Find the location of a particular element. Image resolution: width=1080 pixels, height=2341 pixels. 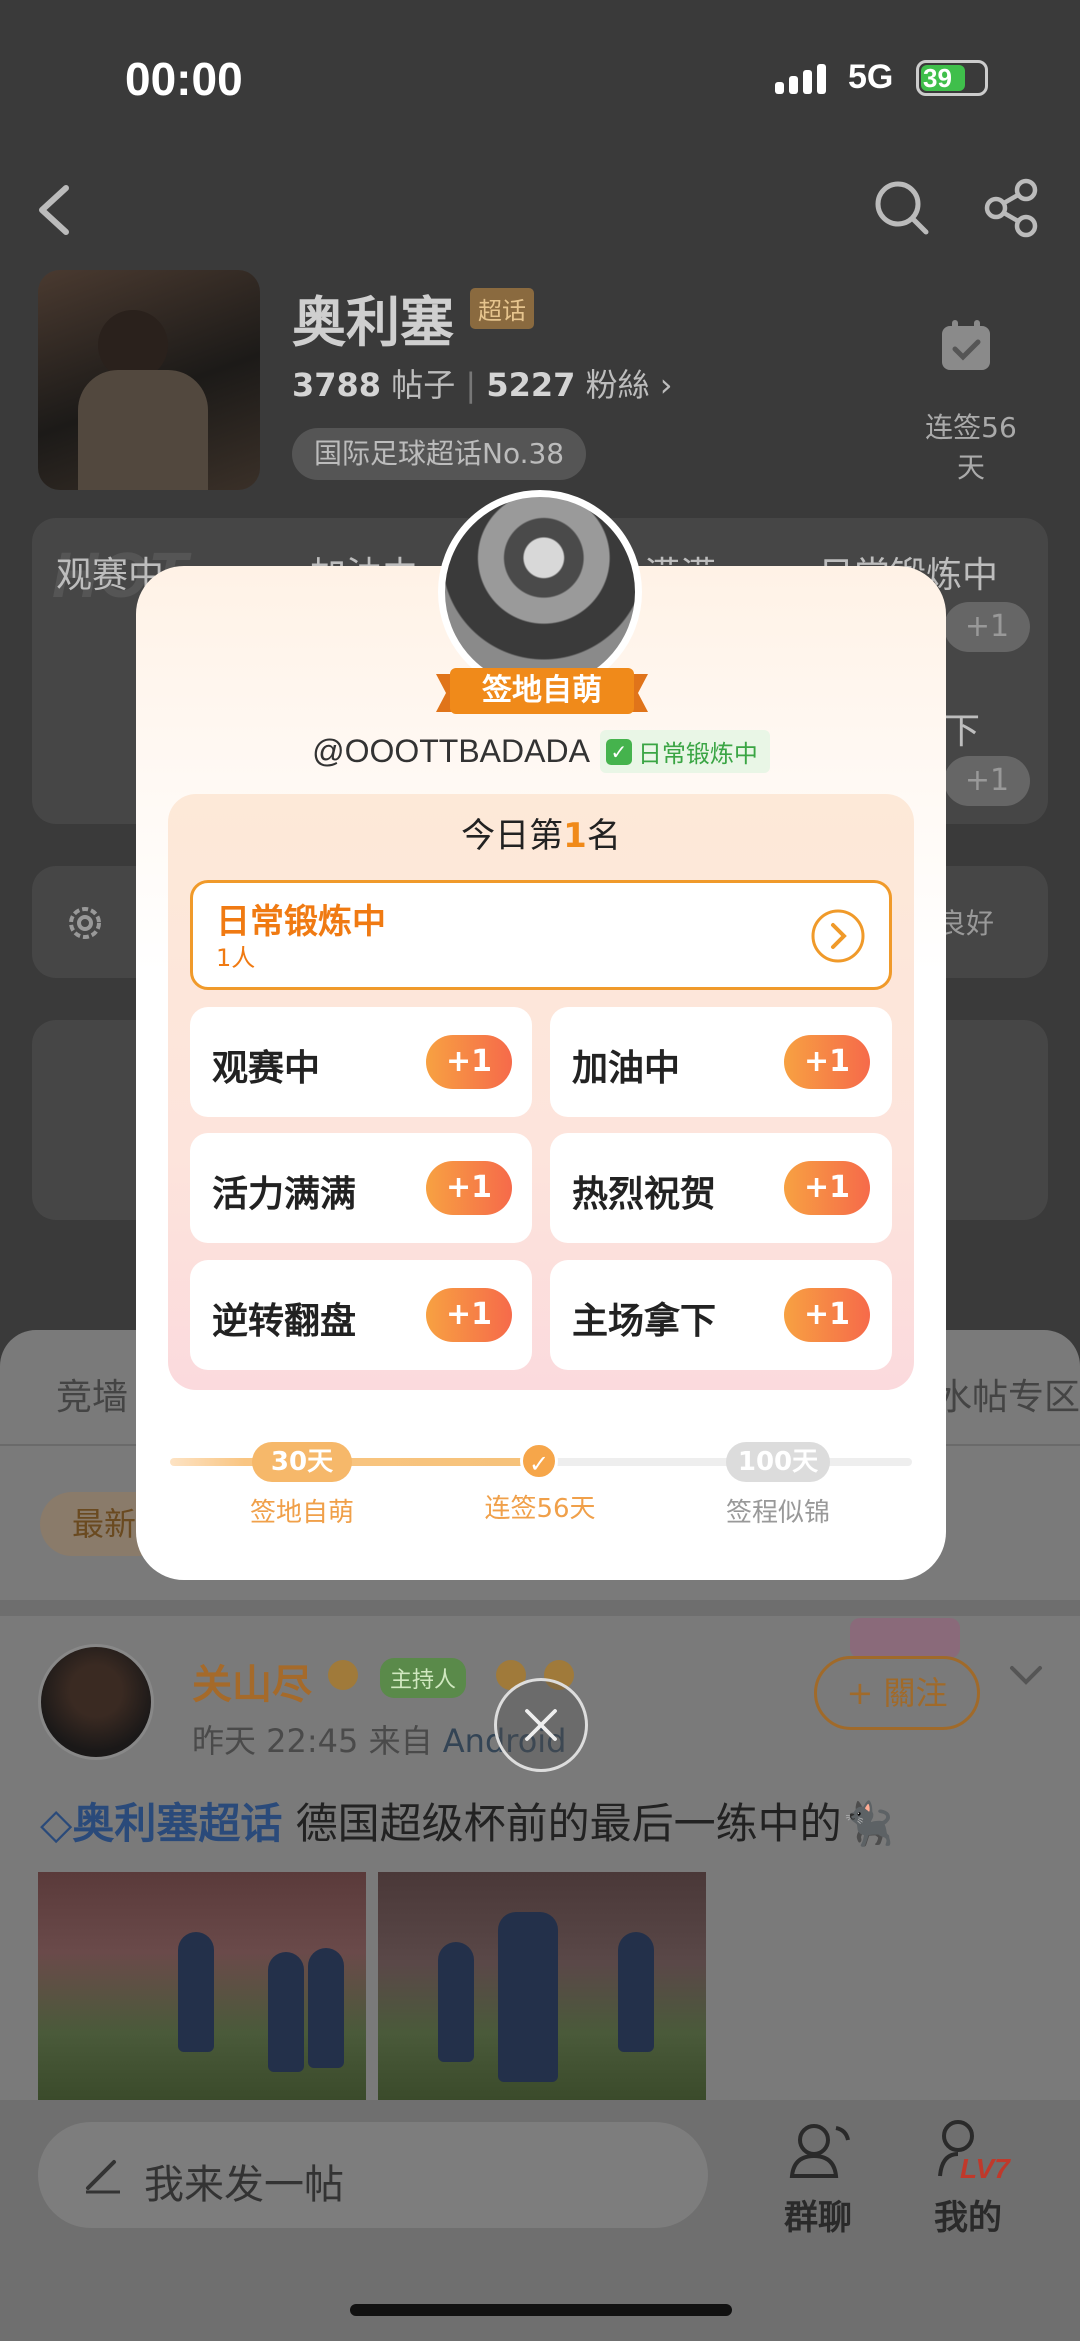

mood-option-label: 活力满满 is located at coordinates (284, 1194).